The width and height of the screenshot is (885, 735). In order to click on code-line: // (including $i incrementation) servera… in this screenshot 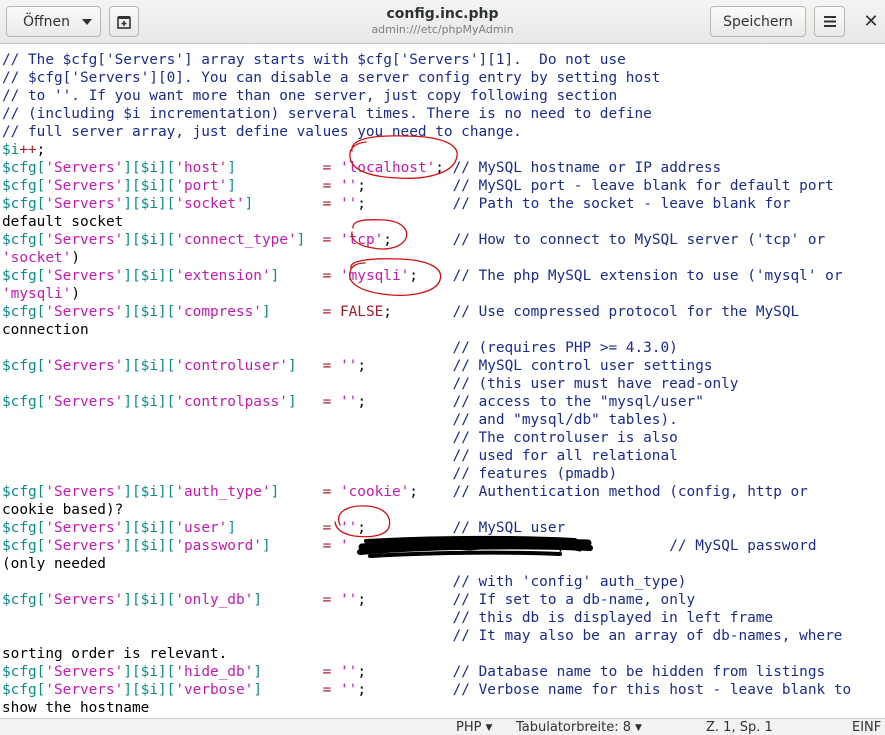, I will do `click(426, 114)`.